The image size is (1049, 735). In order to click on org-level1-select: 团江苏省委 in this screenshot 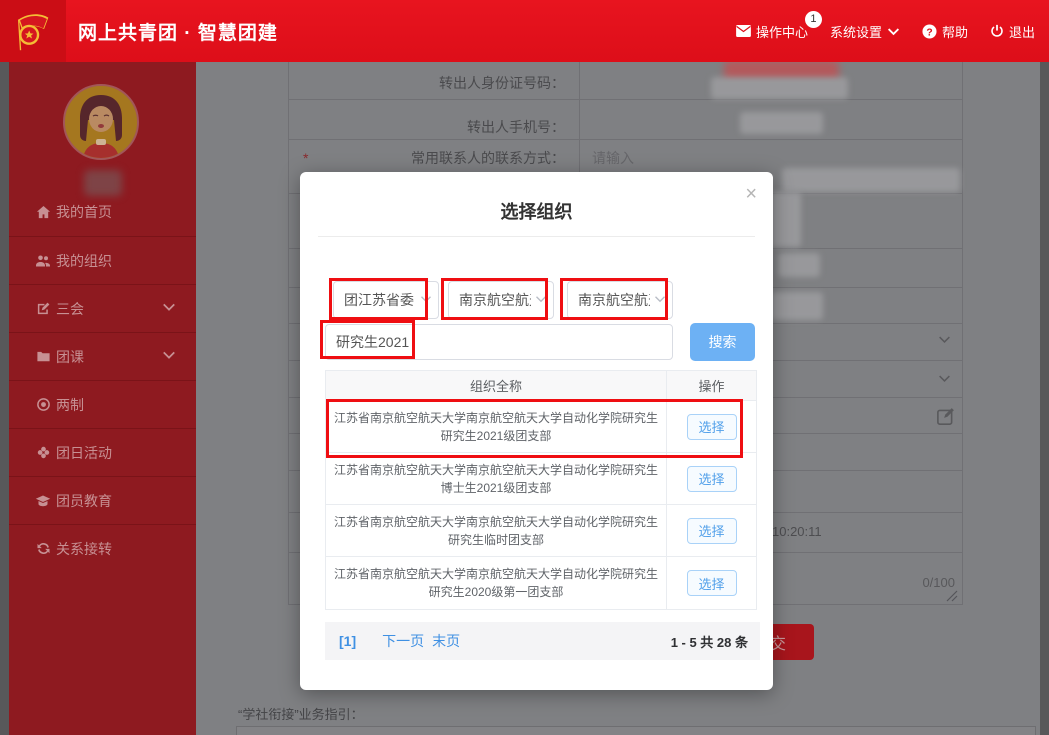, I will do `click(386, 300)`.